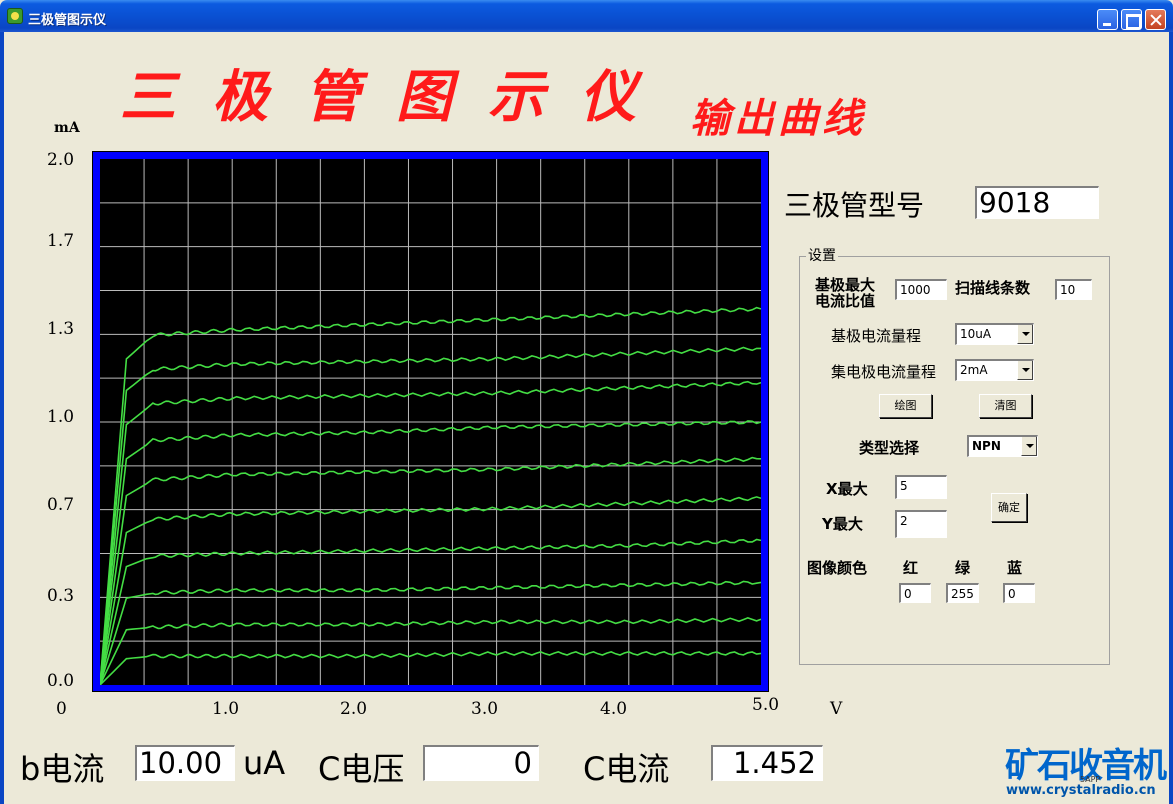  Describe the element at coordinates (1009, 507) in the screenshot. I see `confirm-button: 确定` at that location.